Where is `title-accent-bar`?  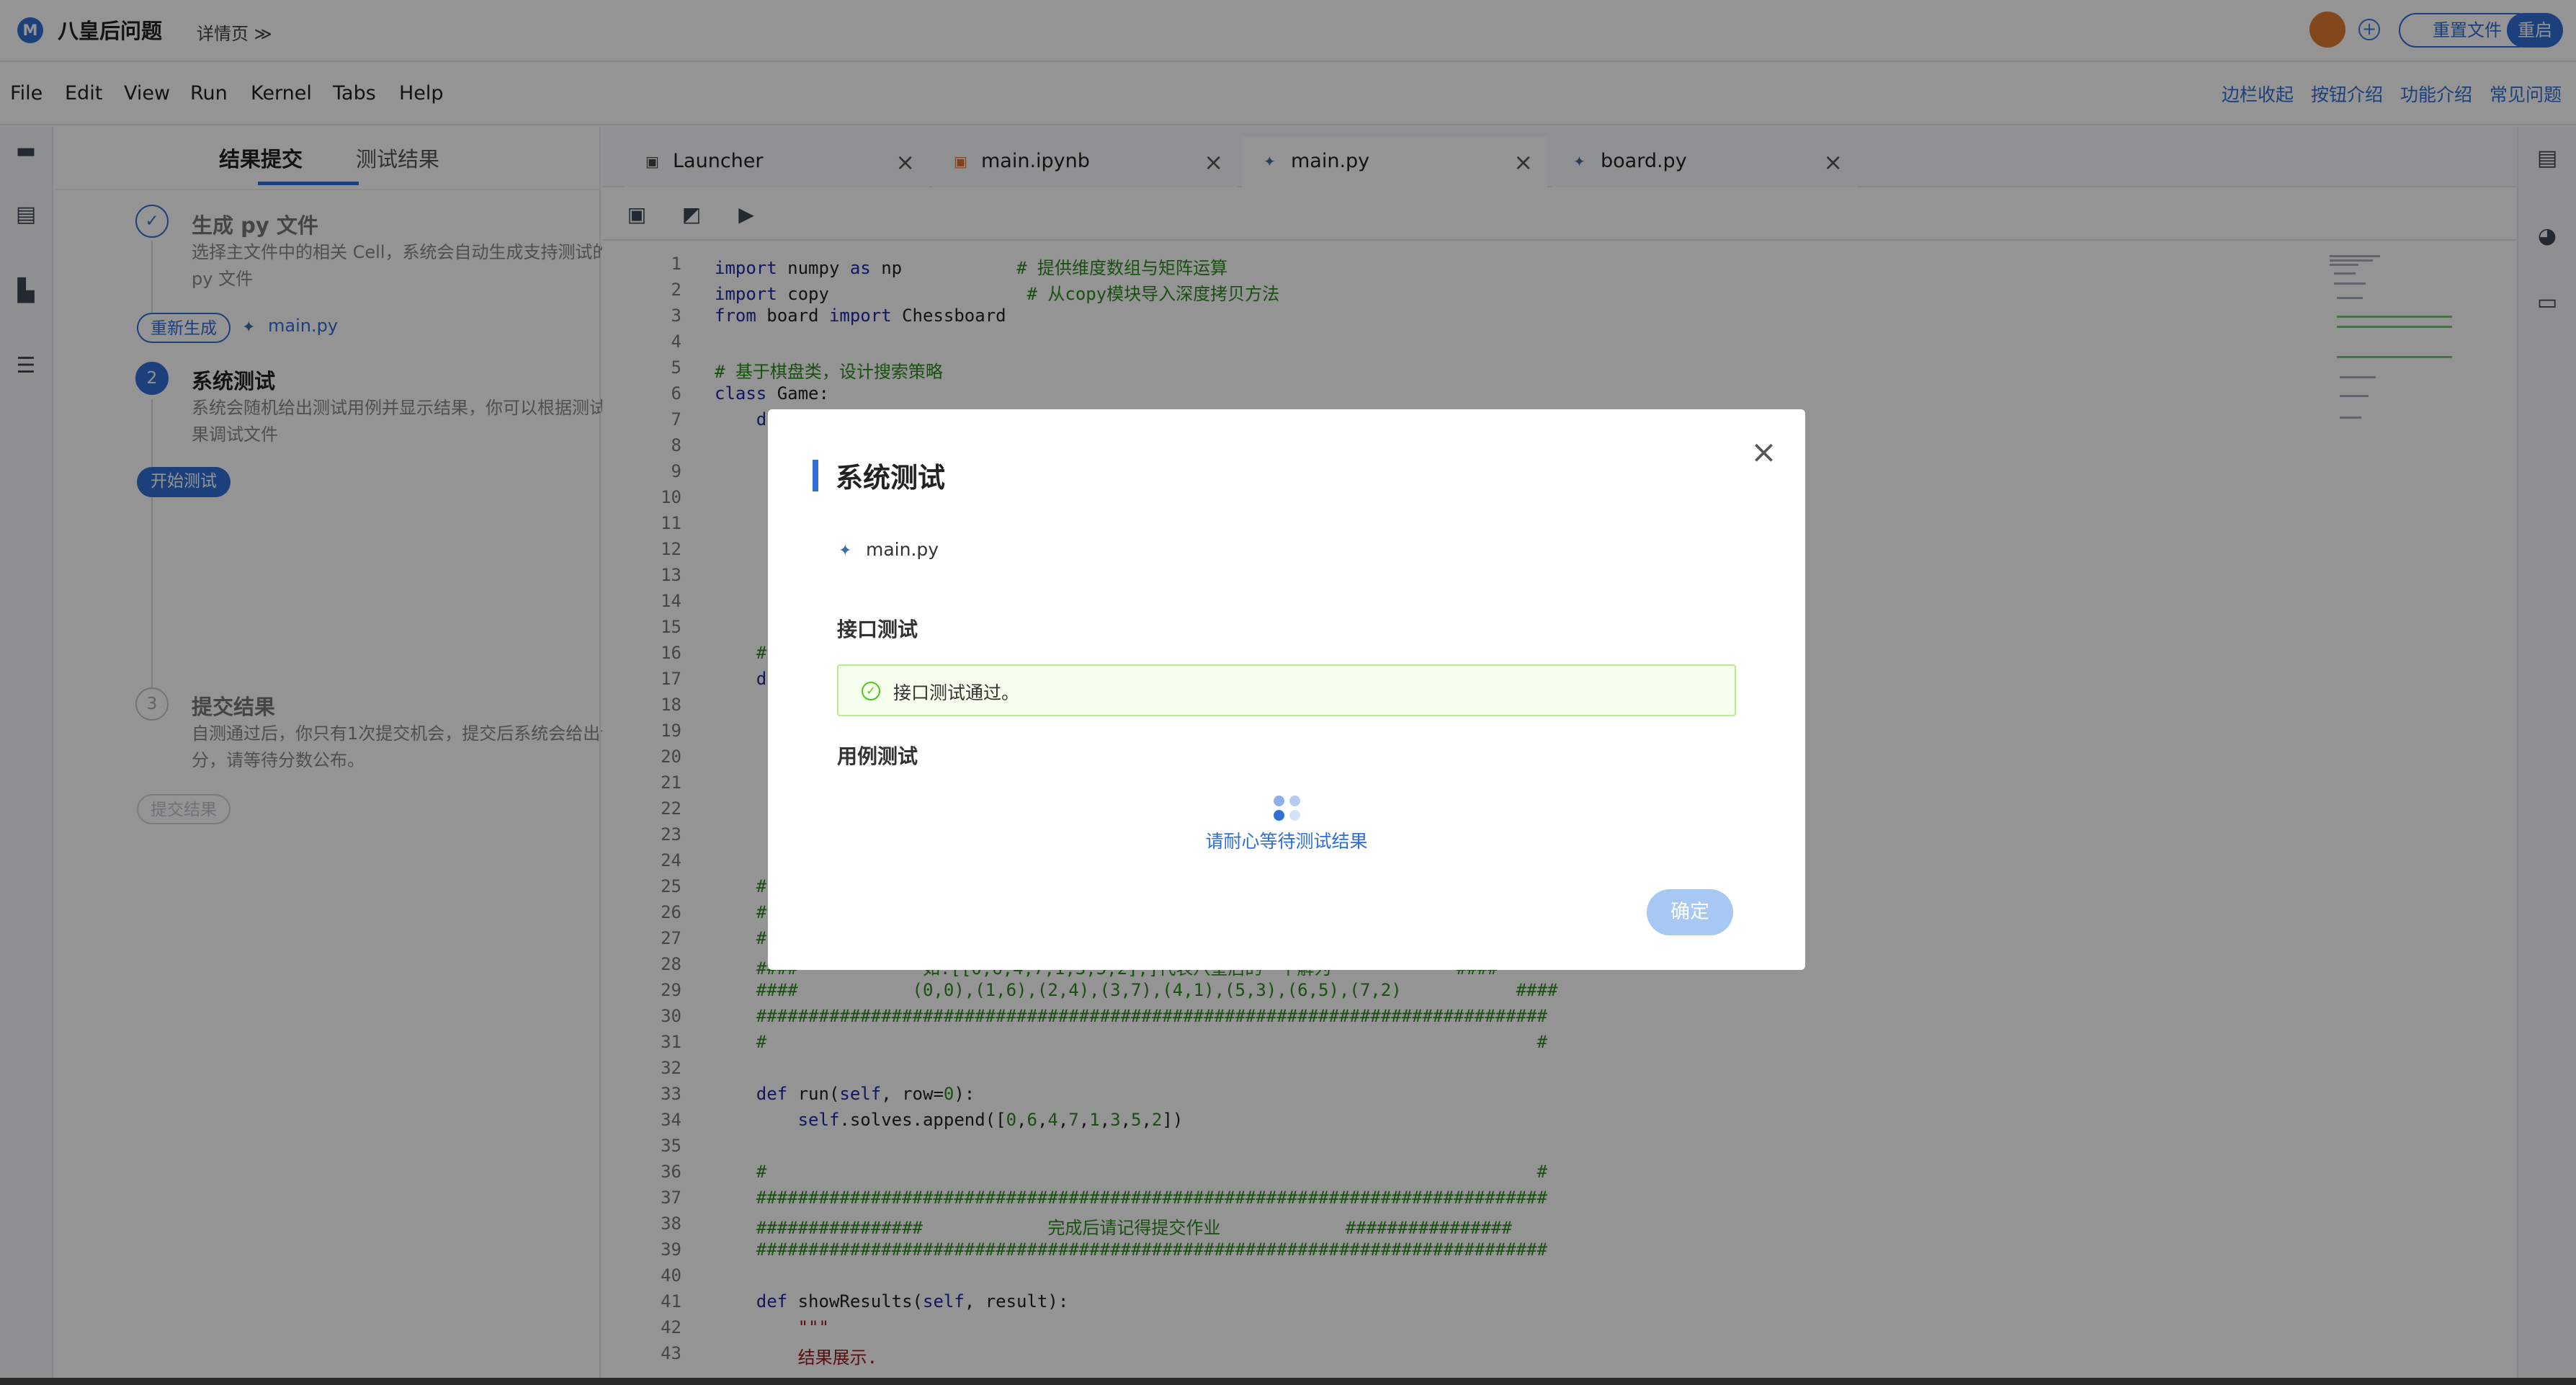 title-accent-bar is located at coordinates (815, 475).